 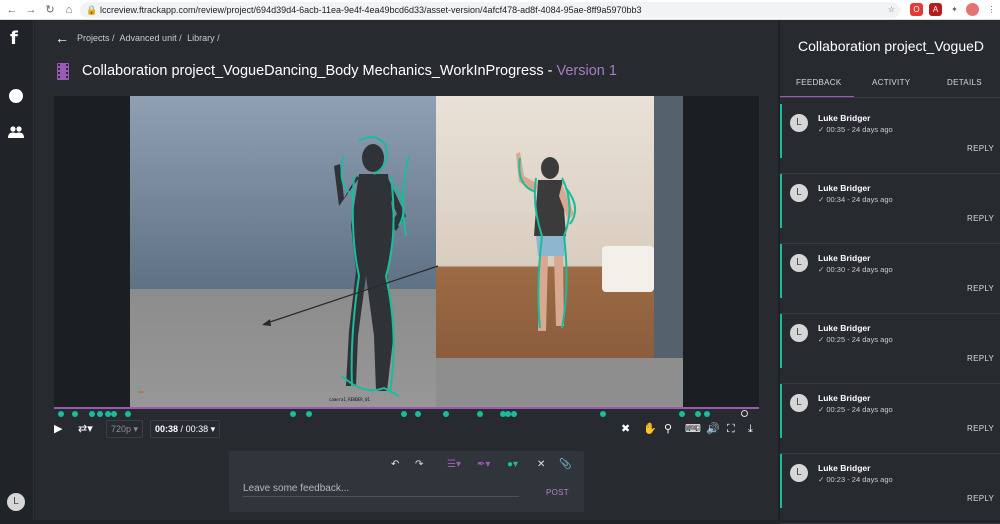 I want to click on note-meta-text: 00:30 - 24 days ago, so click(x=859, y=269).